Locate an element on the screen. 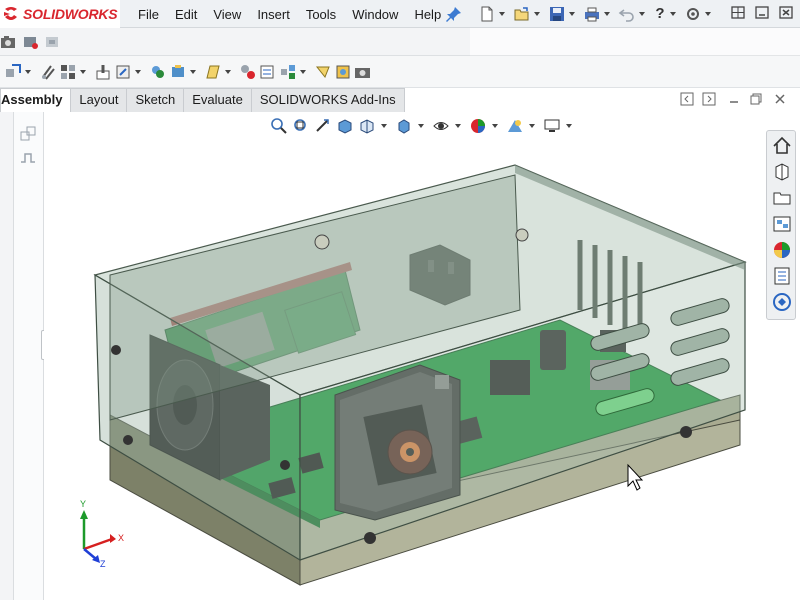 Image resolution: width=800 pixels, height=600 pixels. feature-manager-edge is located at coordinates (7, 356).